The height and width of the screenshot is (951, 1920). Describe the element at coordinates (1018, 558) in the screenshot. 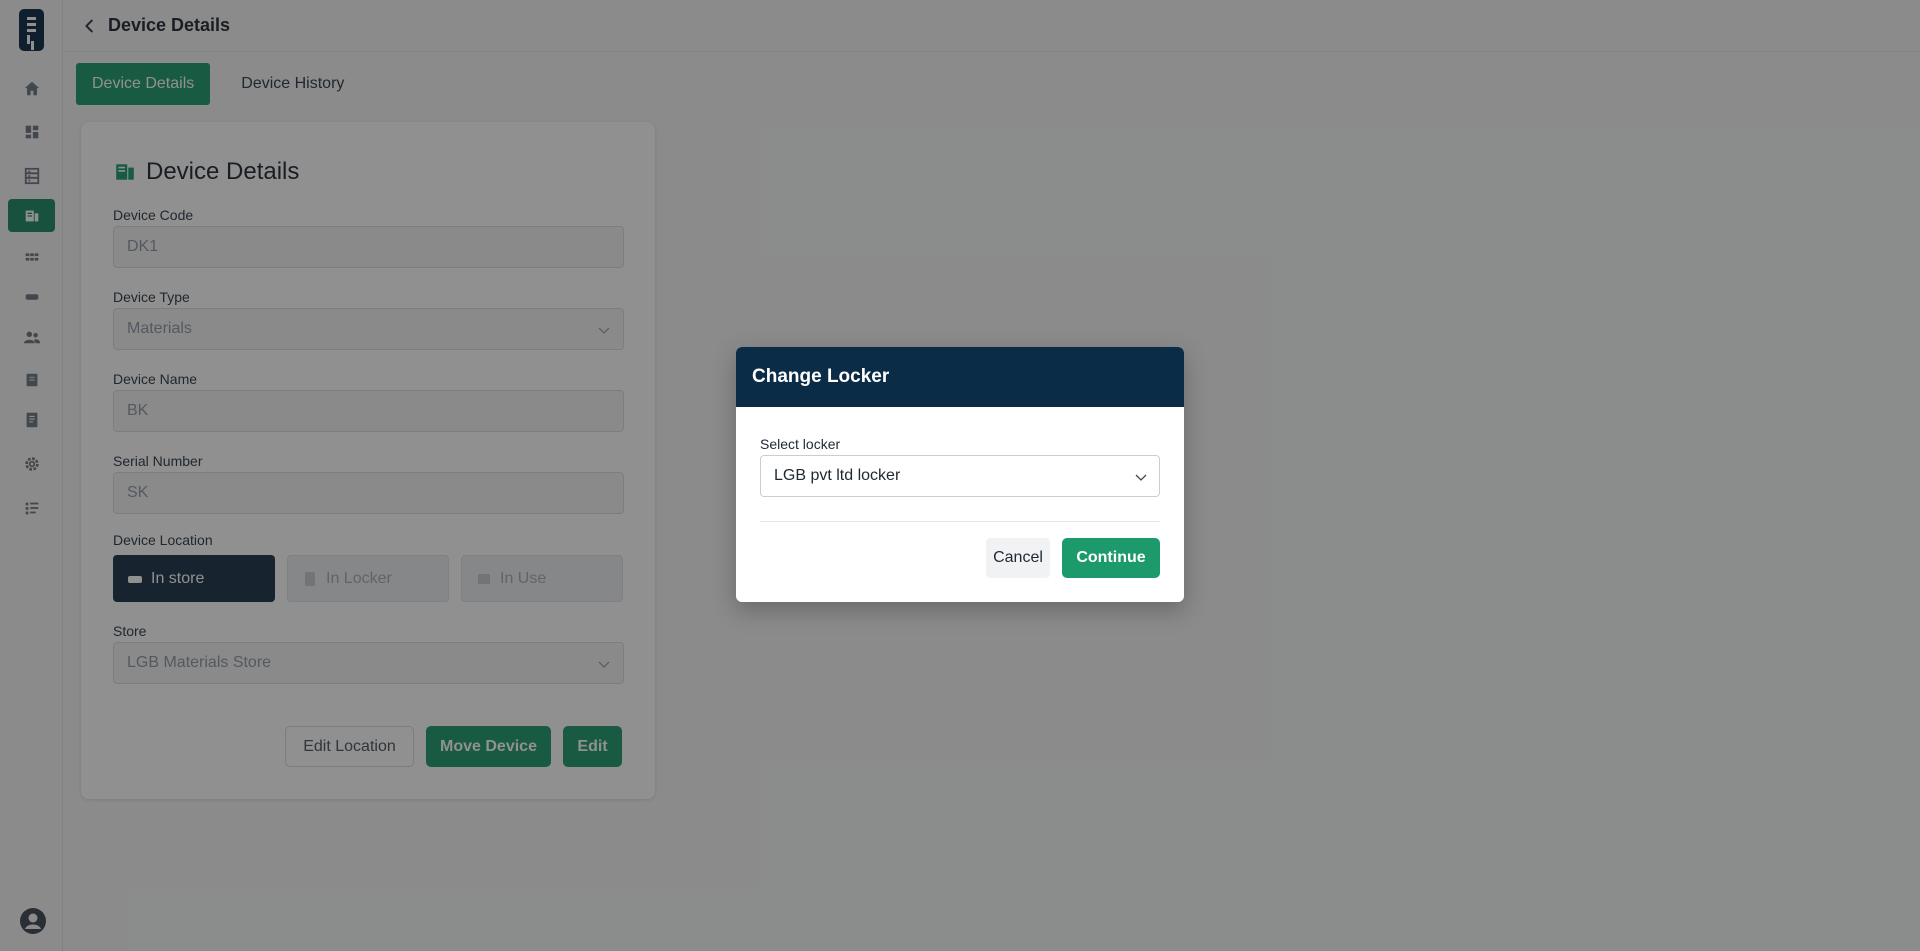

I see `cancel-button: Cancel` at that location.